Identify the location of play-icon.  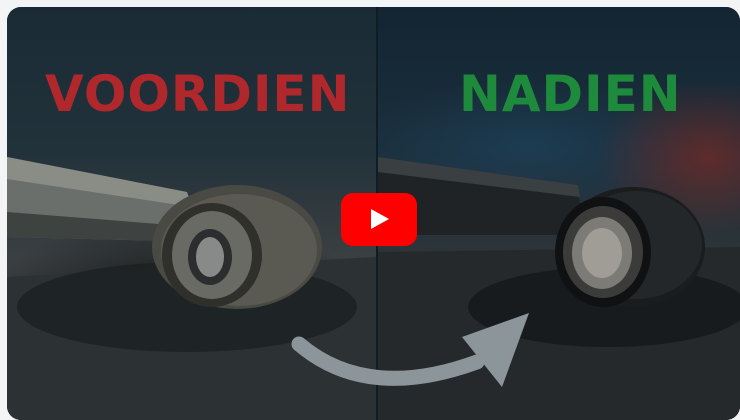
(380, 219).